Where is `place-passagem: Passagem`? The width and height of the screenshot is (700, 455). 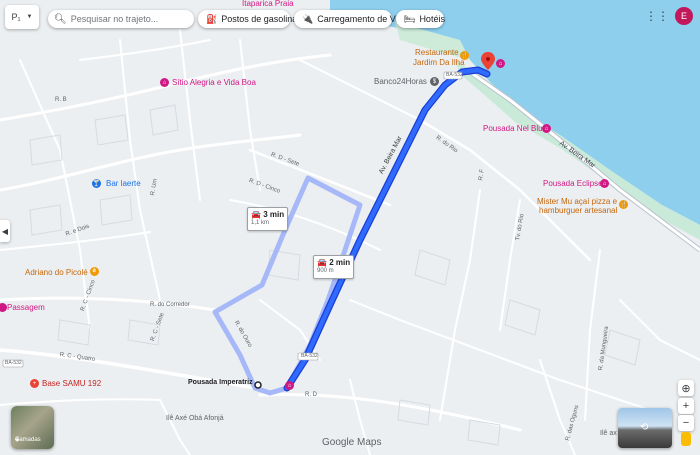 place-passagem: Passagem is located at coordinates (26, 307).